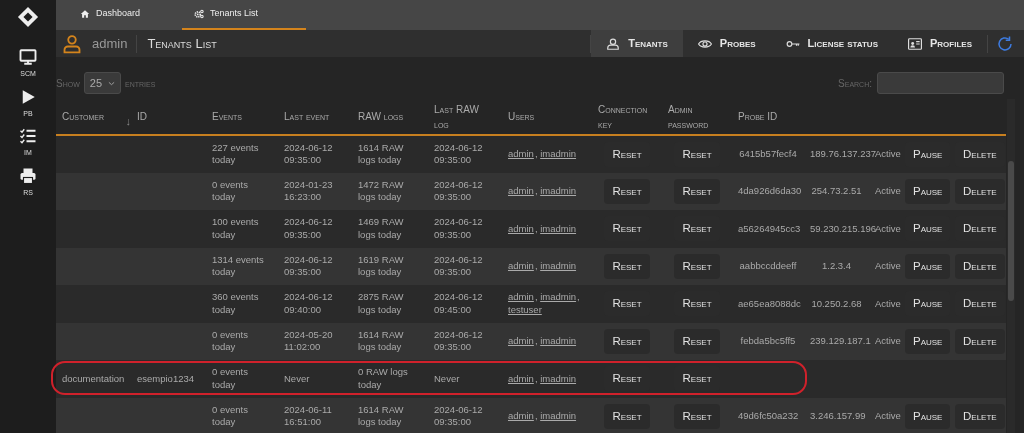 This screenshot has width=1024, height=433. Describe the element at coordinates (836, 303) in the screenshot. I see `ip-address: 10.250.2.68` at that location.